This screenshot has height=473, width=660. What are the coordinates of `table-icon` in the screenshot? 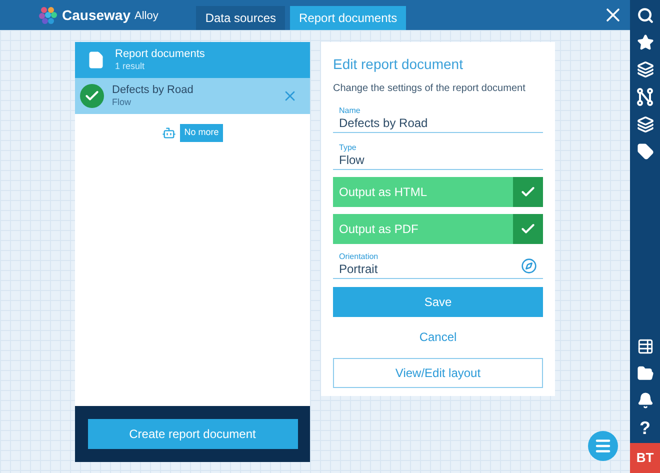 It's located at (645, 346).